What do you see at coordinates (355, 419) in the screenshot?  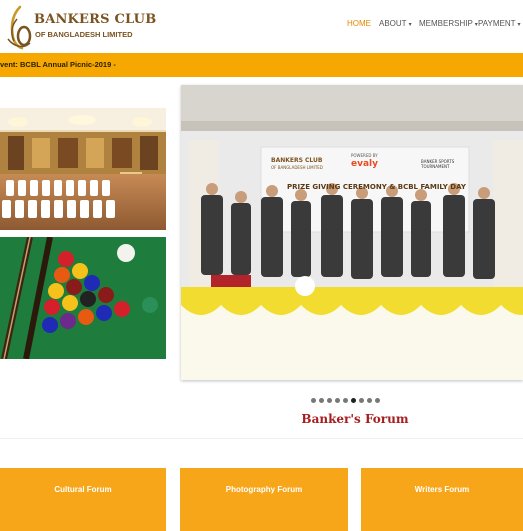 I see `bankers-forum-heading: Banker's Forum` at bounding box center [355, 419].